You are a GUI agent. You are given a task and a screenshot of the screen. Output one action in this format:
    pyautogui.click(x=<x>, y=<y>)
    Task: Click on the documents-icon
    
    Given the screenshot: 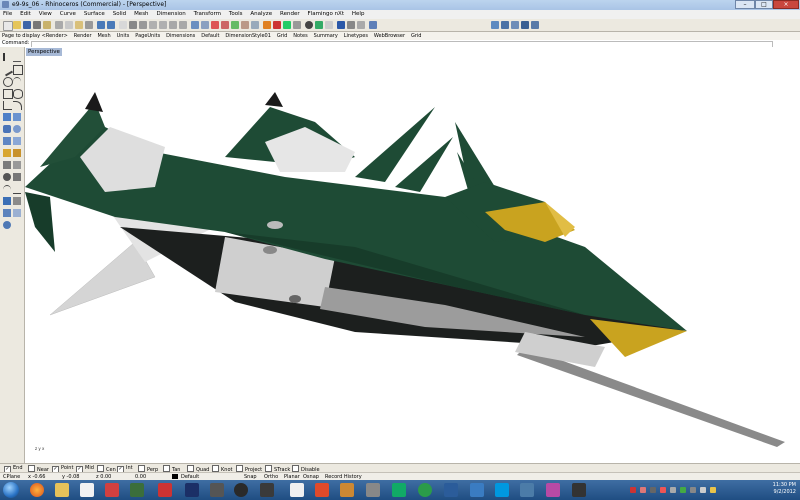 What is the action you would take?
    pyautogui.click(x=87, y=490)
    